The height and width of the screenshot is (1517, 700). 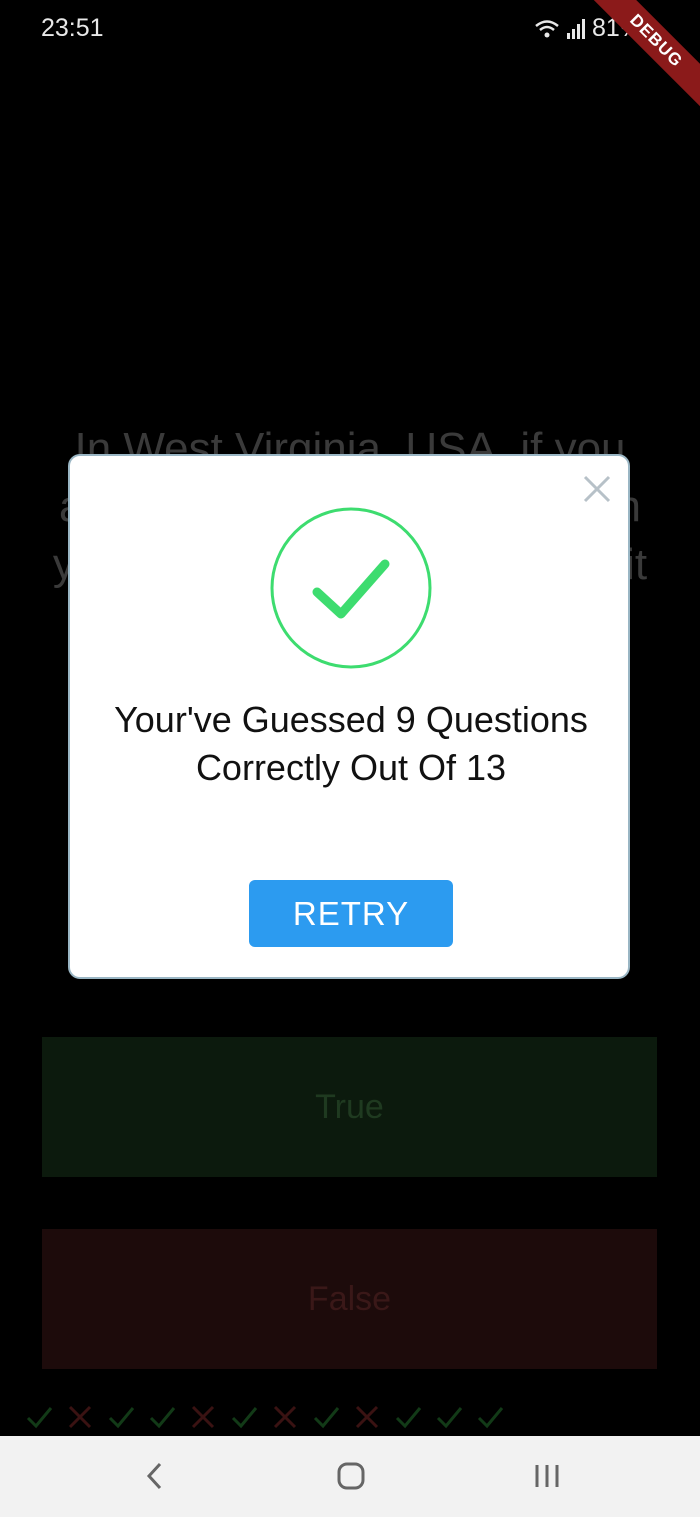 What do you see at coordinates (351, 588) in the screenshot?
I see `success-check-icon` at bounding box center [351, 588].